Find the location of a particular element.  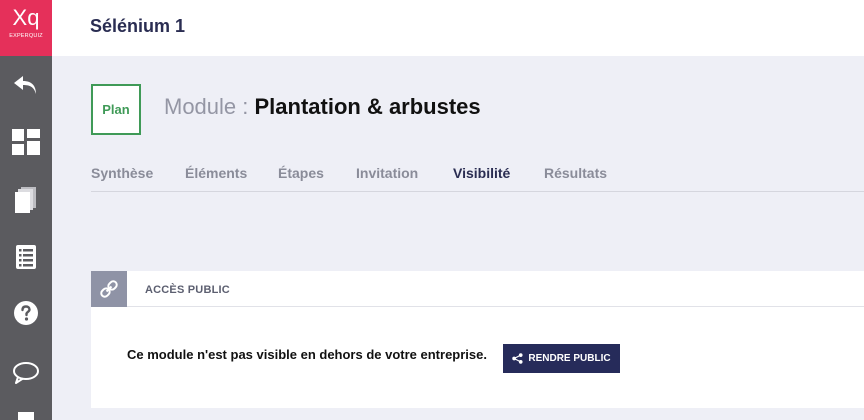

app-logo: Xq EXPERQUIZ is located at coordinates (26, 28).